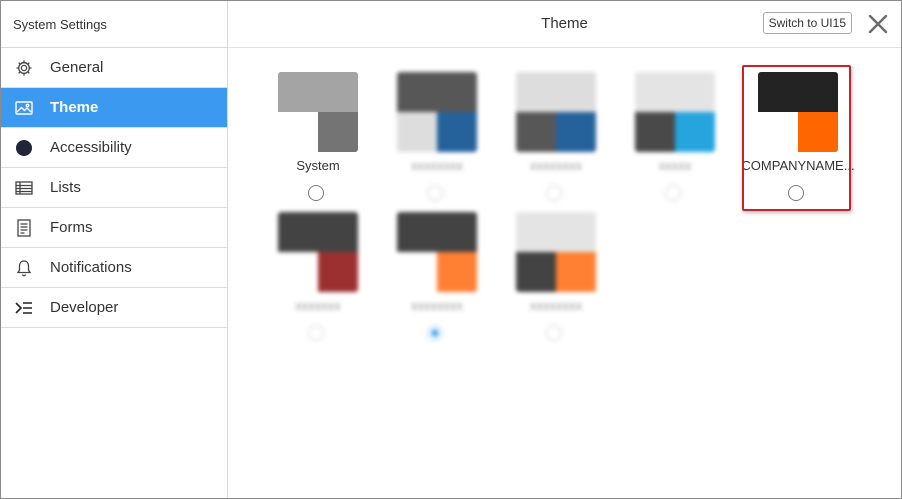  I want to click on sidebar-item-label: Notifications, so click(91, 267).